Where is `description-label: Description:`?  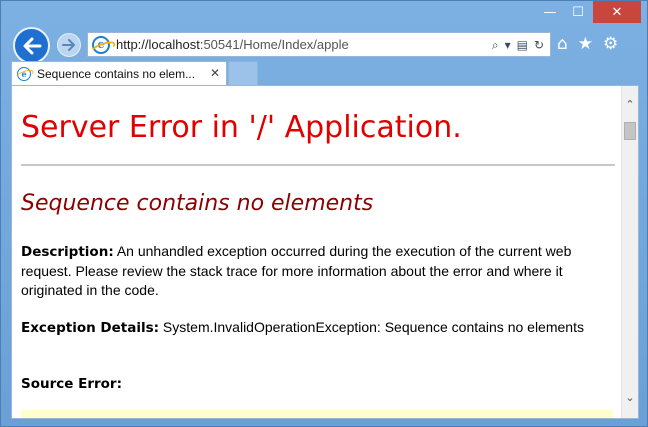 description-label: Description: is located at coordinates (67, 252).